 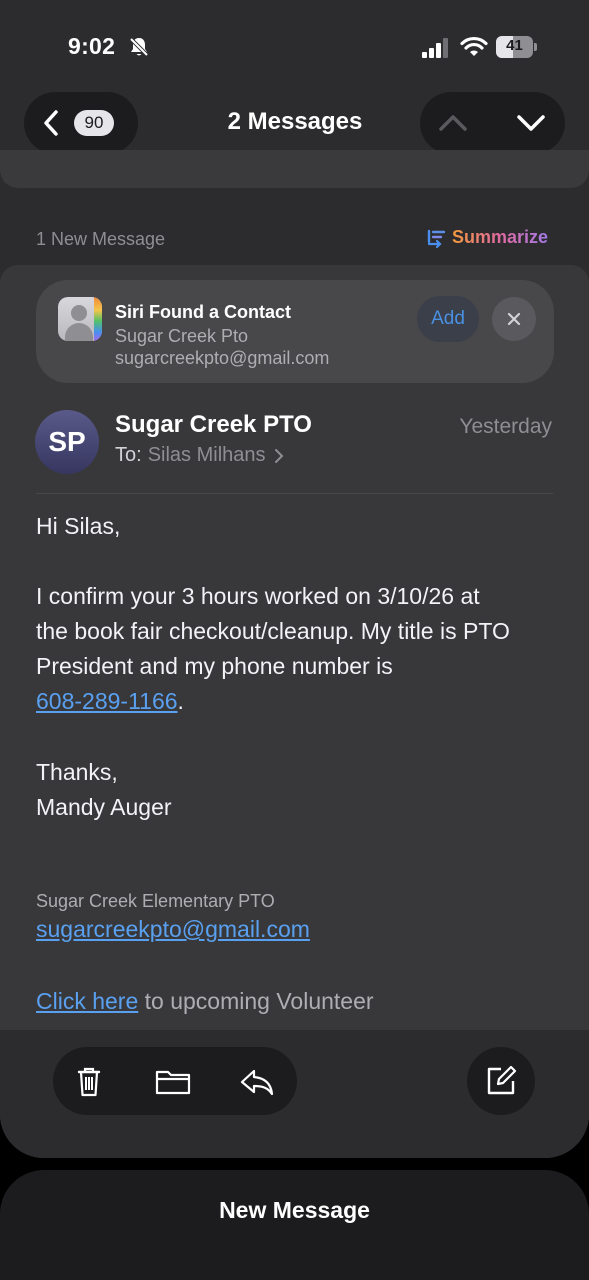 What do you see at coordinates (222, 358) in the screenshot?
I see `suggestion-email: sugarcreekpto@gmail.com` at bounding box center [222, 358].